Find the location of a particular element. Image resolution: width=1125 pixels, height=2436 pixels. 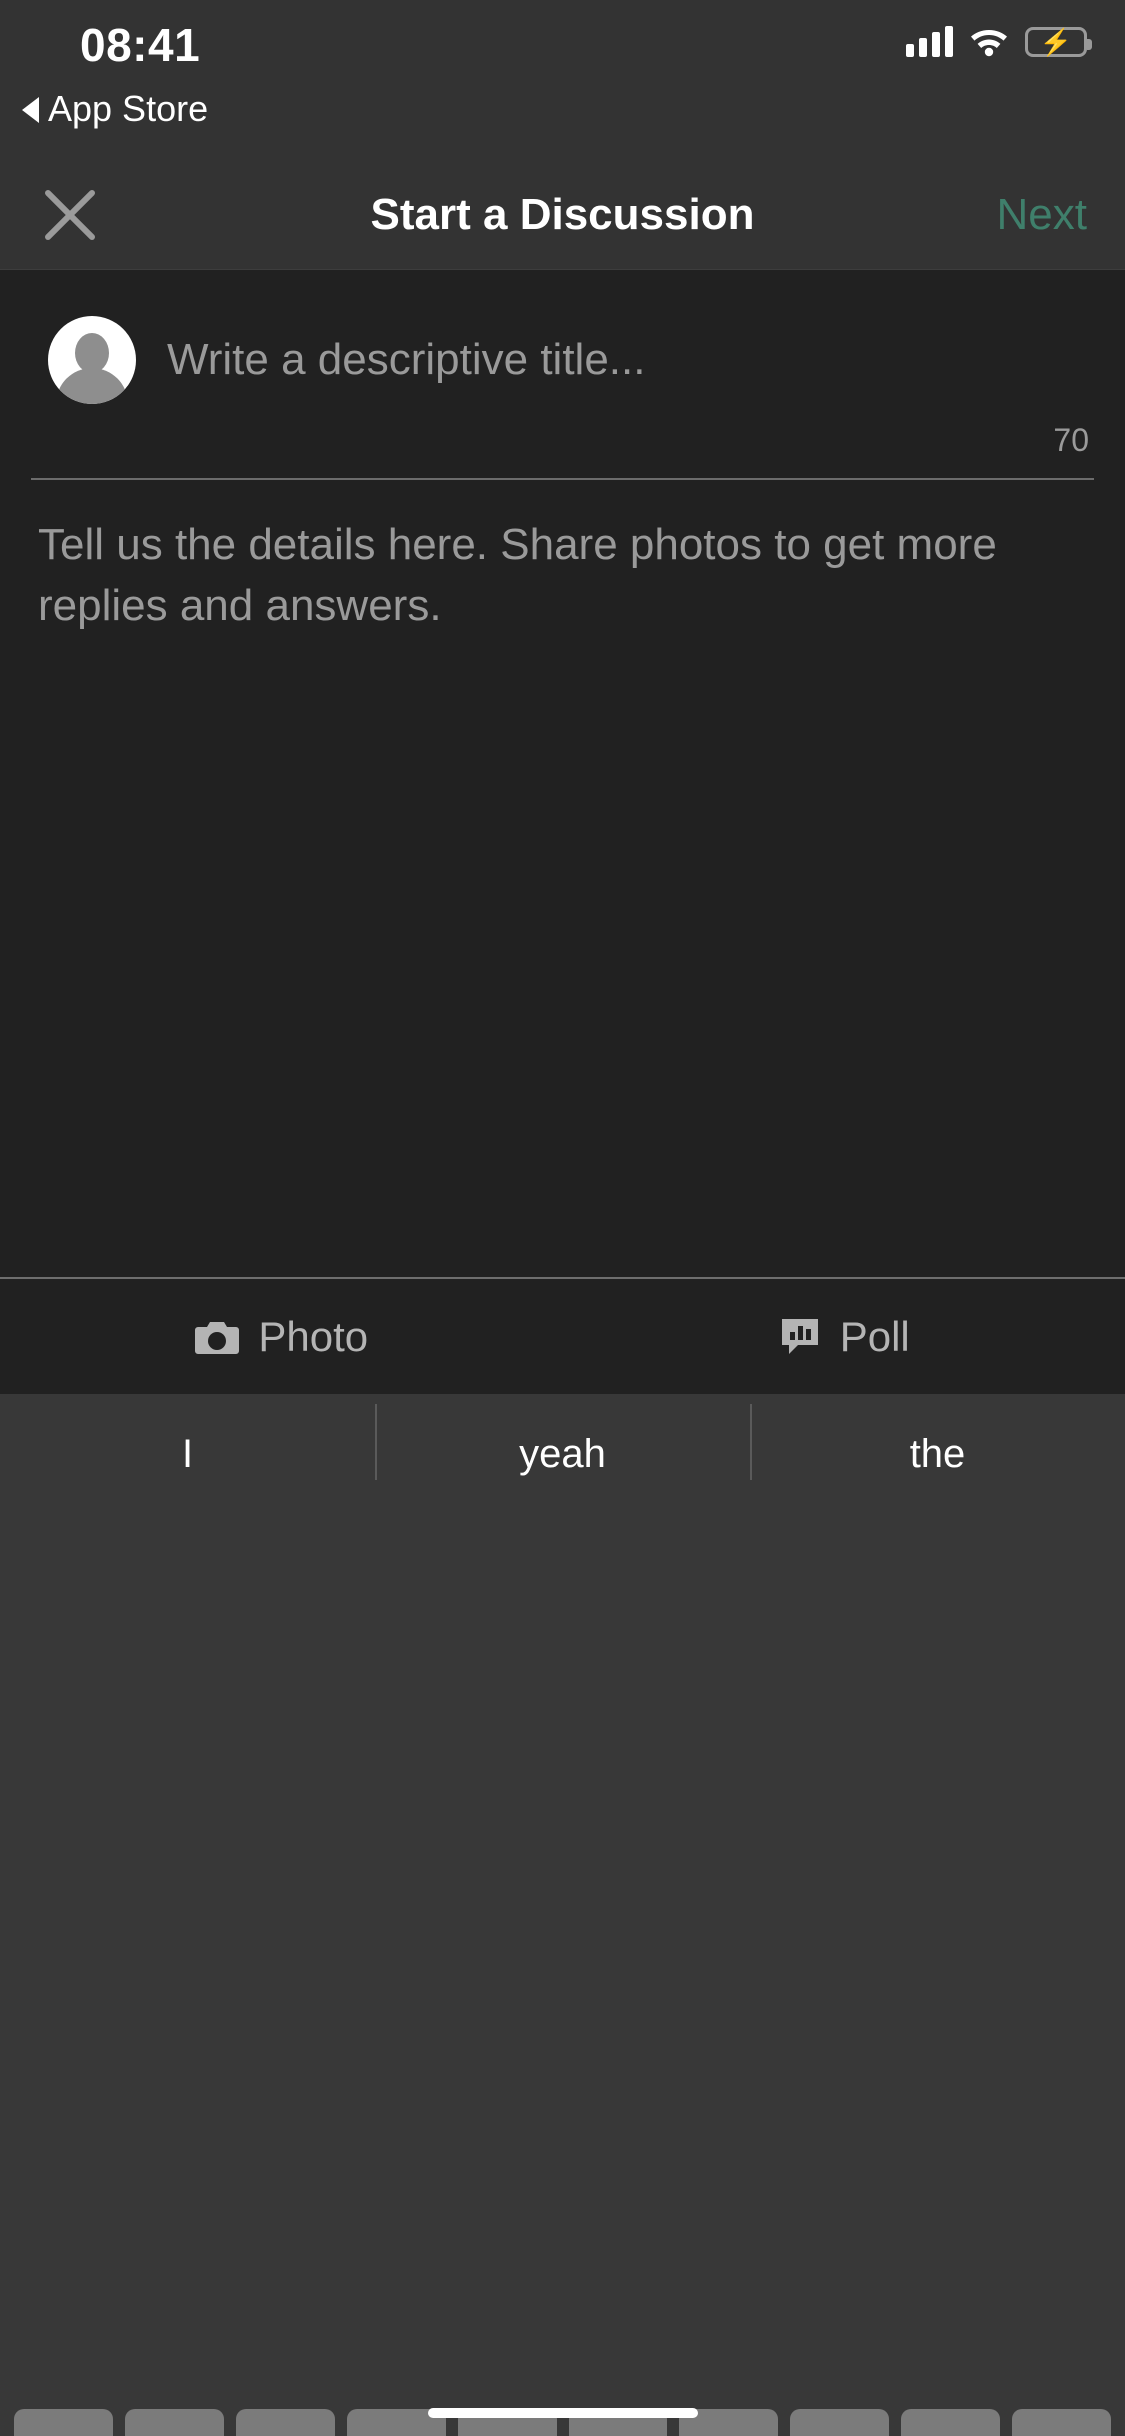

suggestion-item: the is located at coordinates (937, 1441).